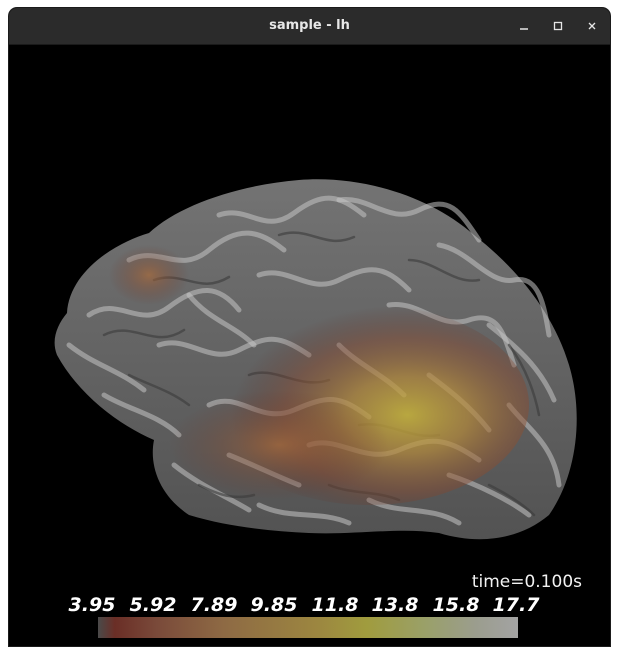 Image resolution: width=620 pixels, height=655 pixels. Describe the element at coordinates (308, 627) in the screenshot. I see `colorbar` at that location.